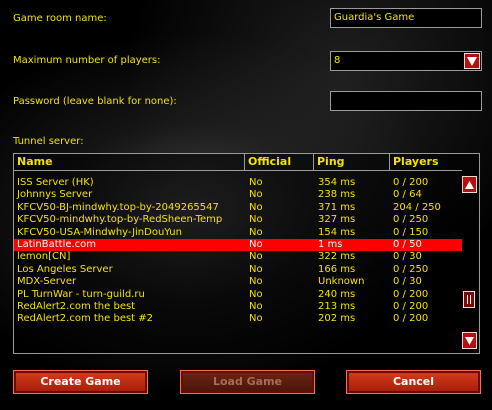  I want to click on chevron-down-icon, so click(472, 61).